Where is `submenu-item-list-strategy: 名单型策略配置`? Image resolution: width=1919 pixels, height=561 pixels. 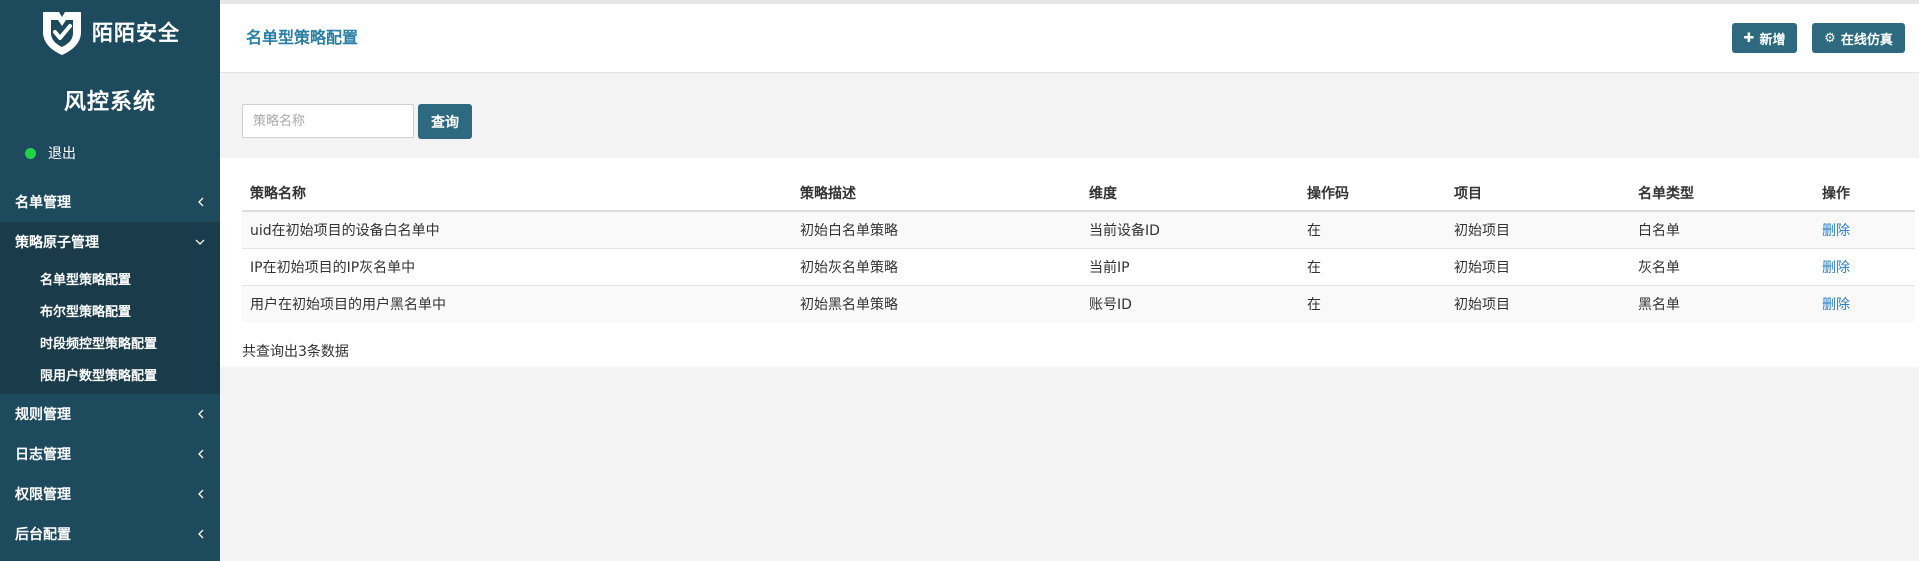
submenu-item-list-strategy: 名单型策略配置 is located at coordinates (110, 278).